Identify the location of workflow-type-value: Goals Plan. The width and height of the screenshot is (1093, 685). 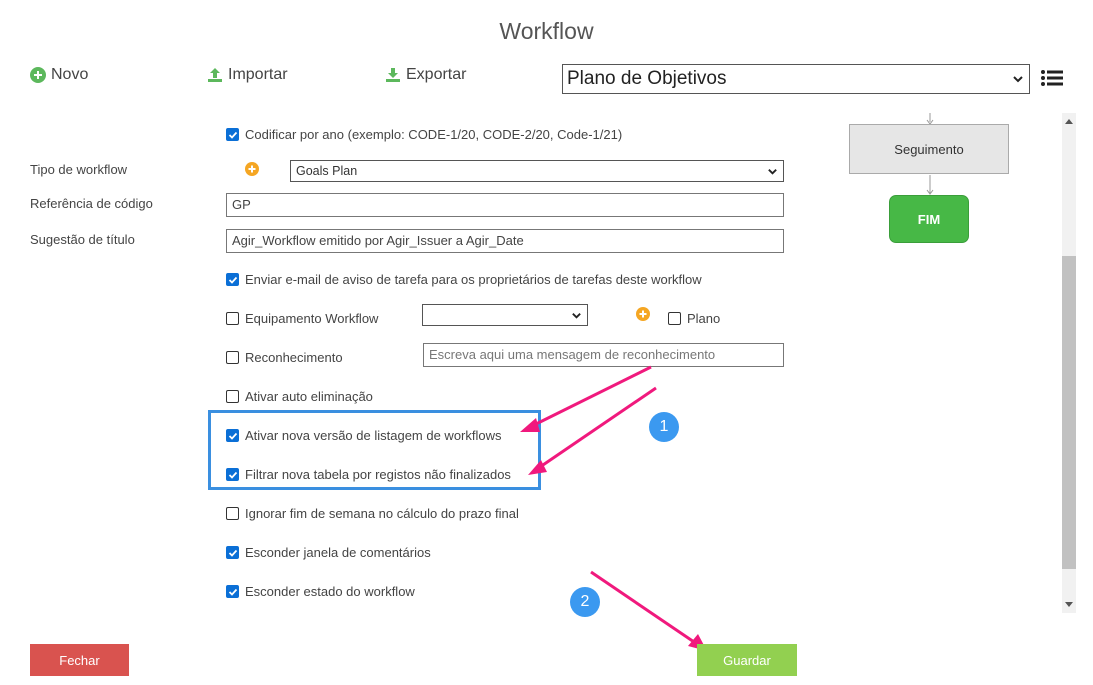
(327, 171).